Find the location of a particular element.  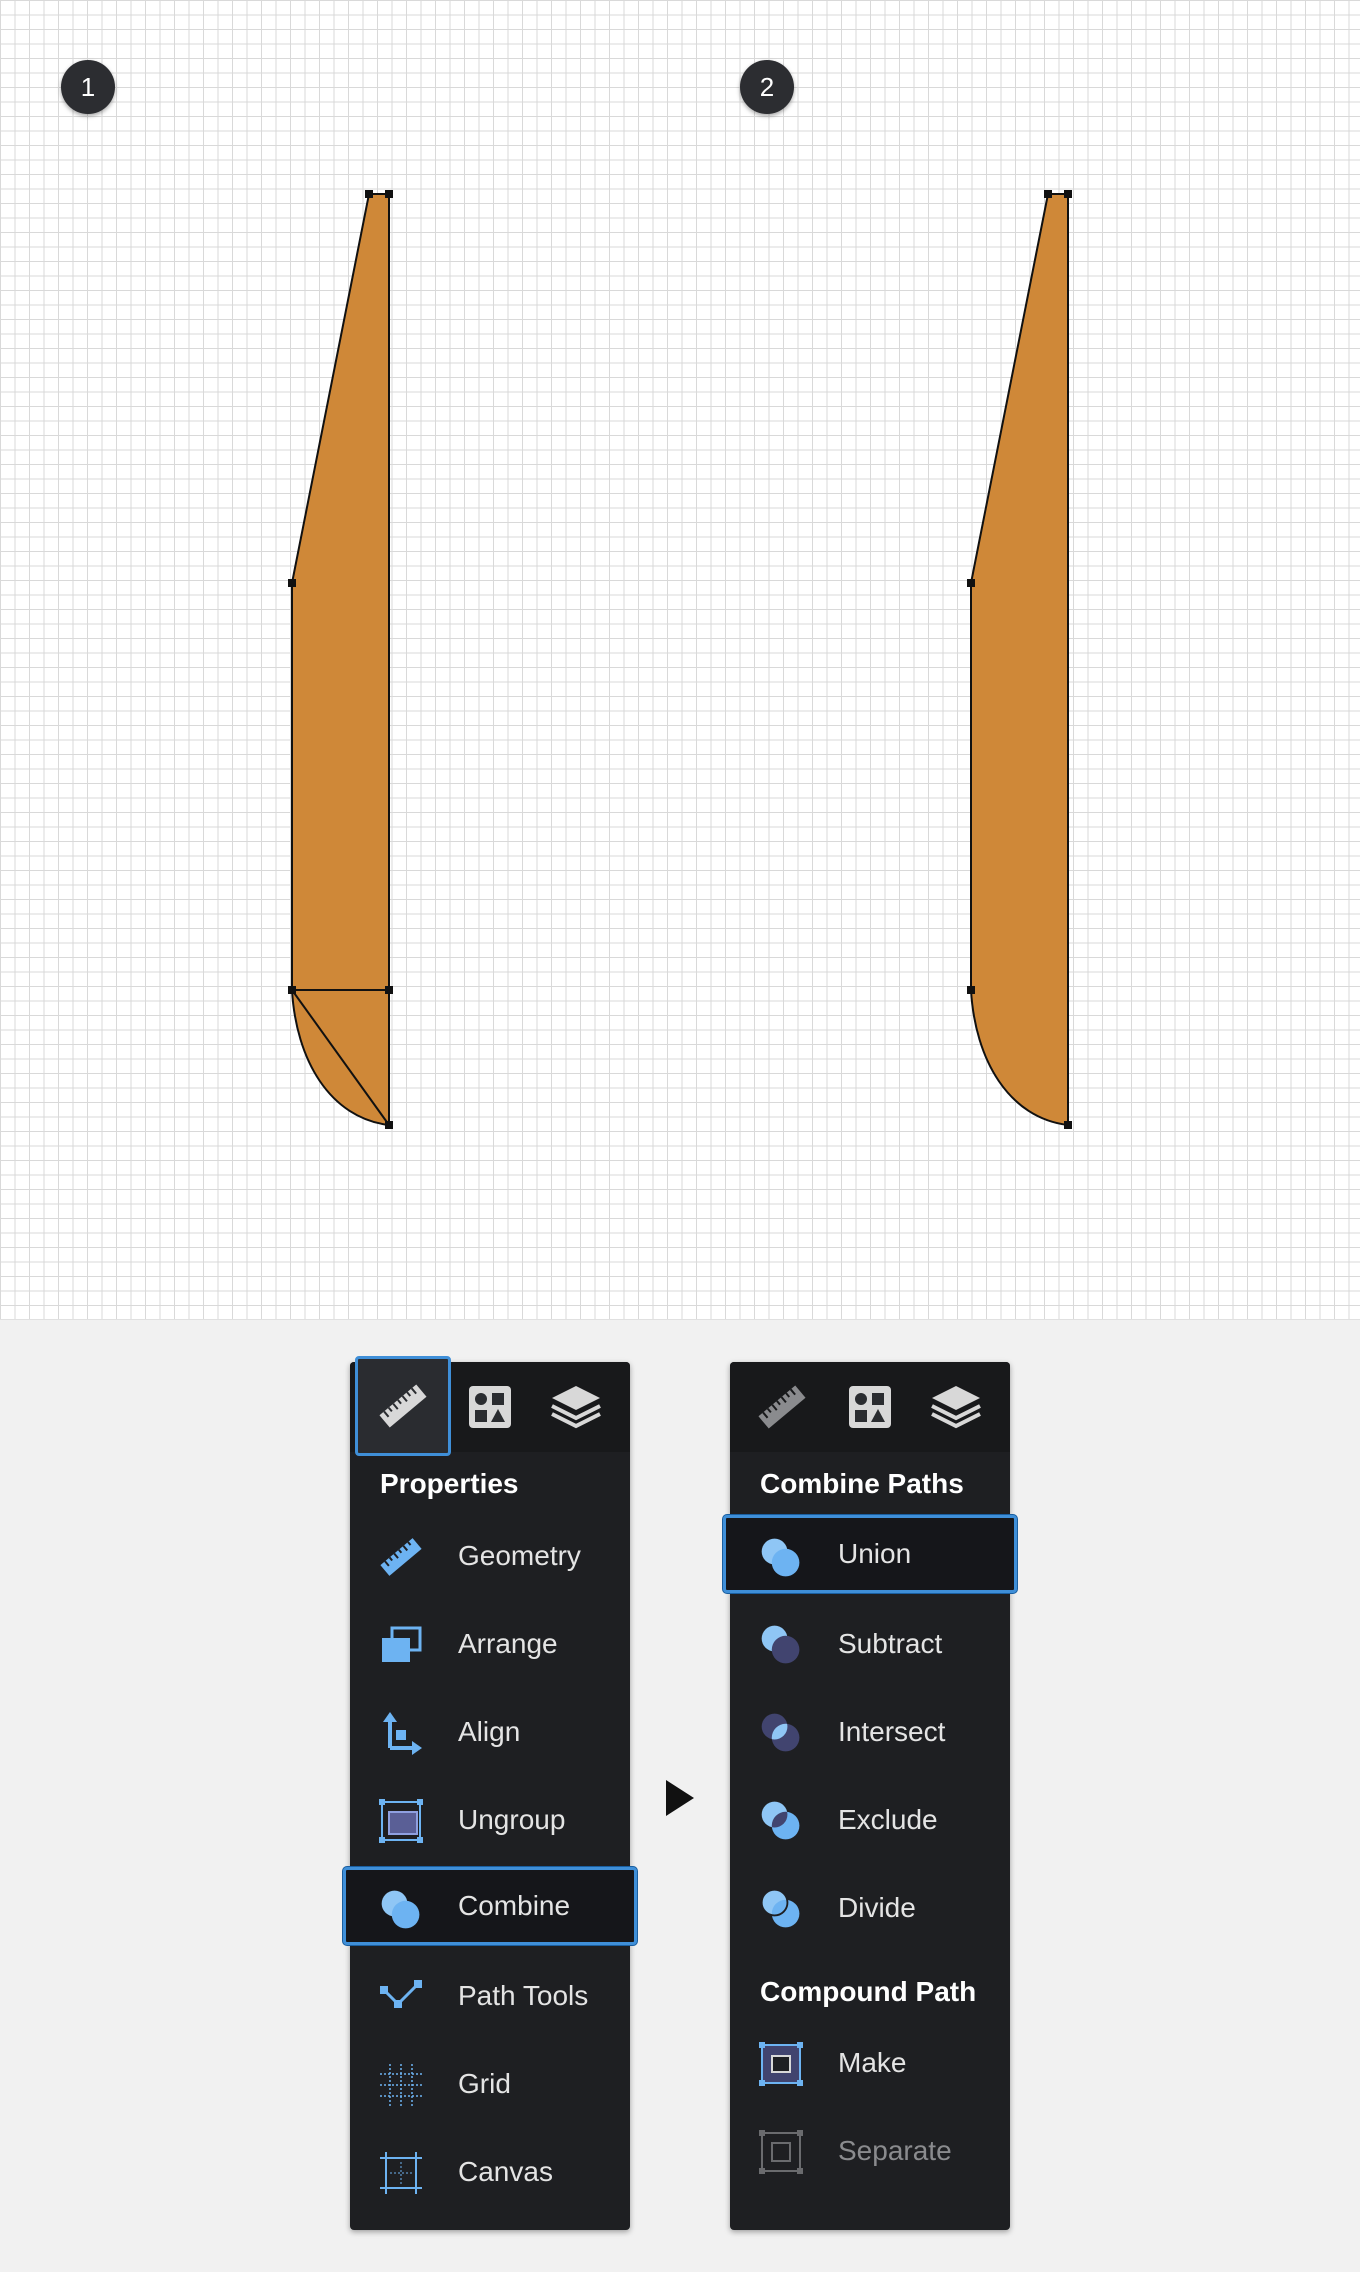

blade-united-path is located at coordinates (1019, 660).